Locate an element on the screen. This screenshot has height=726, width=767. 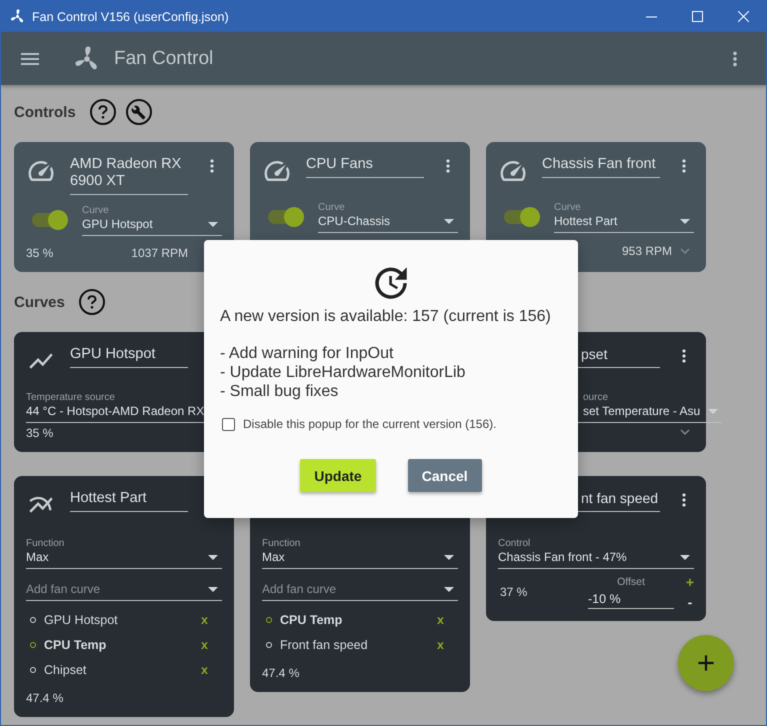
rpm-text: 1037 RPM is located at coordinates (159, 253).